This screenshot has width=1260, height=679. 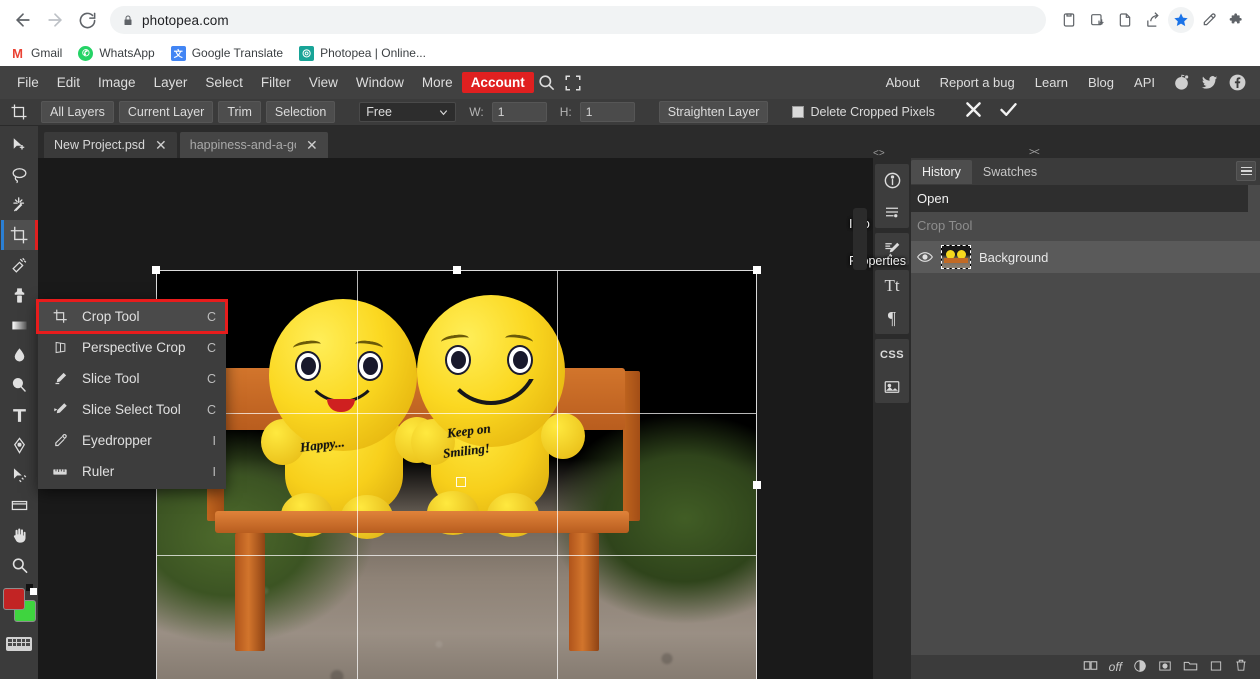 I want to click on menu-file: File, so click(x=28, y=82).